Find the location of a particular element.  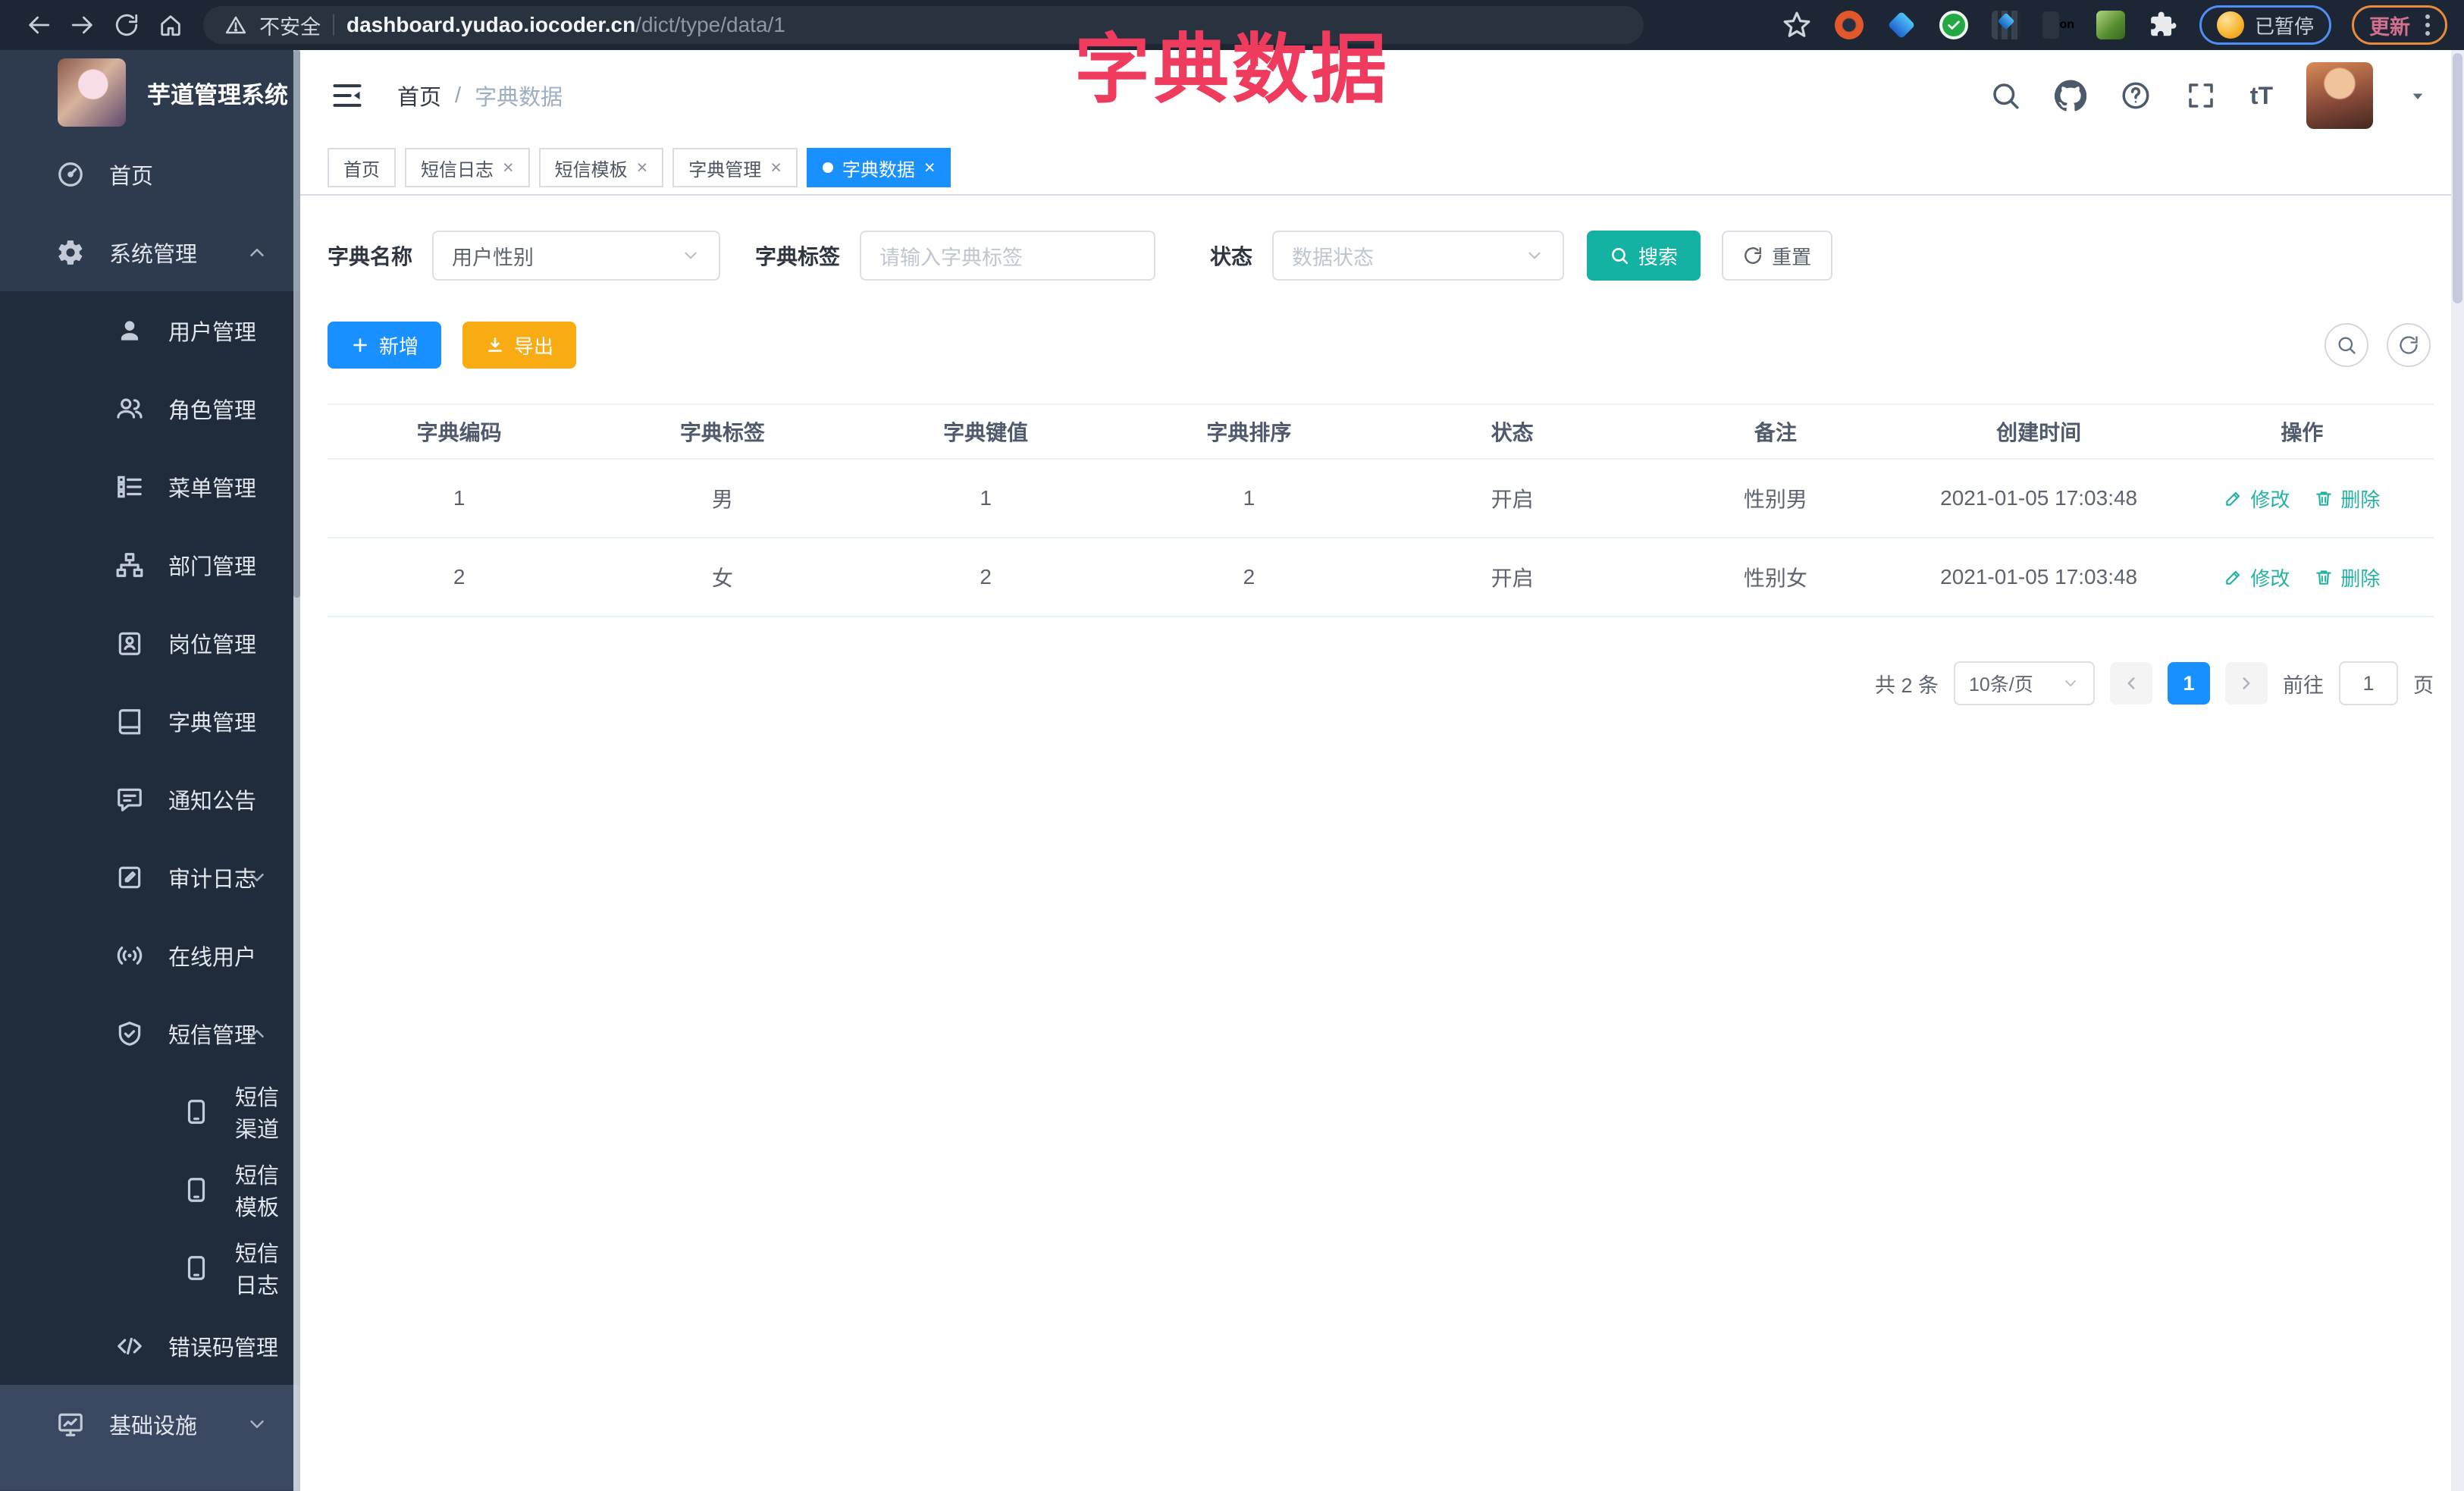

sidebar-item-notice: 通知公告 is located at coordinates (150, 799).